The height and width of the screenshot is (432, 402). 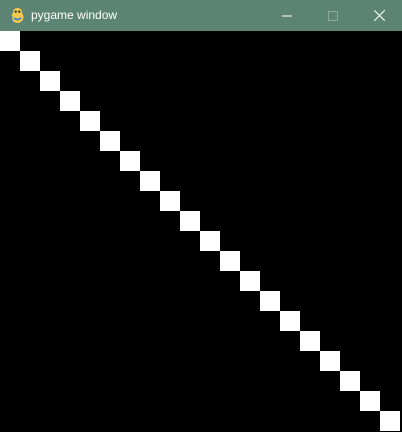 I want to click on close-icon, so click(x=379, y=15).